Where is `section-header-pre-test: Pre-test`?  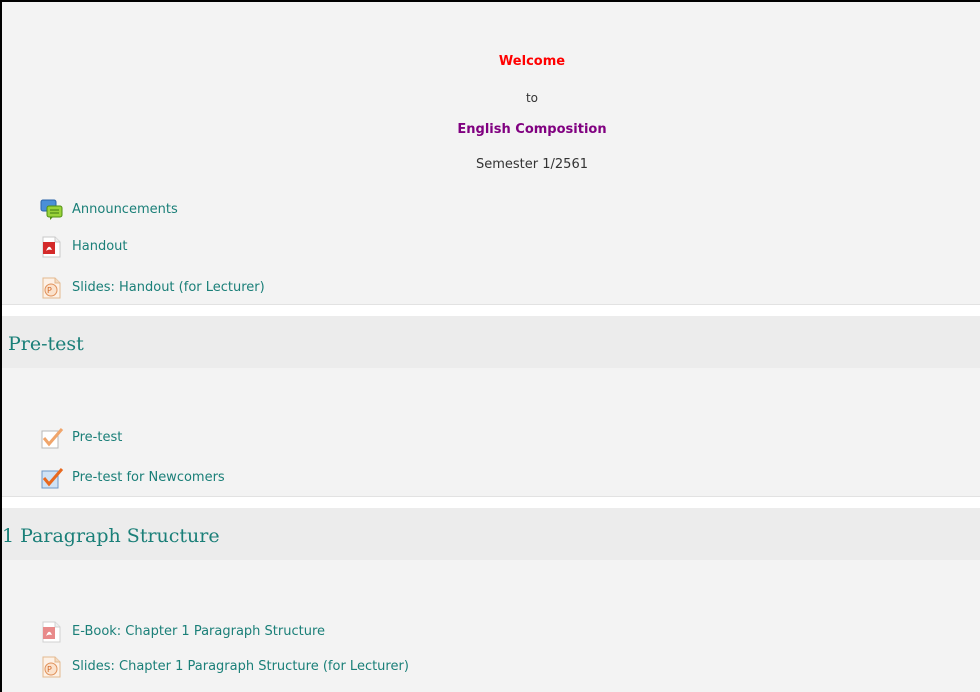
section-header-pre-test: Pre-test is located at coordinates (491, 342).